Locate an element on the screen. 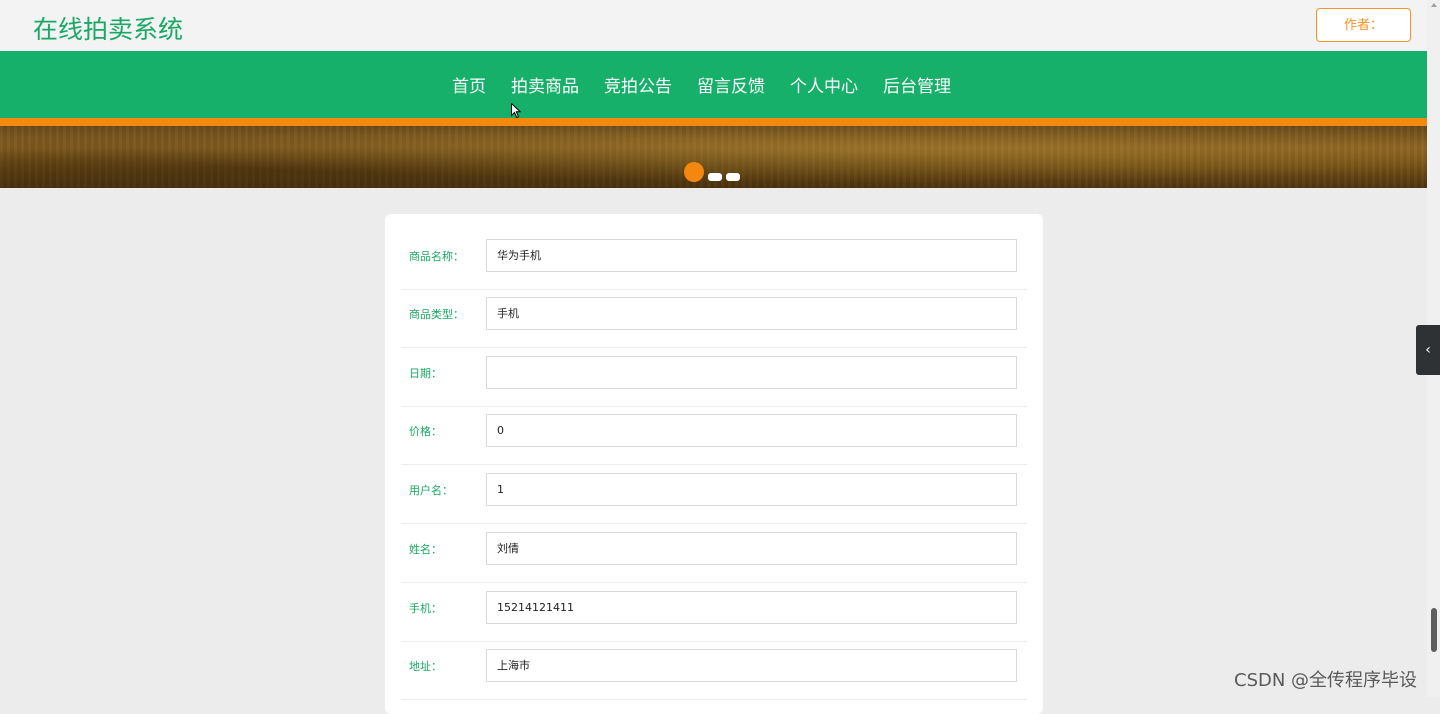 Image resolution: width=1440 pixels, height=714 pixels. username-input: 1 is located at coordinates (751, 489).